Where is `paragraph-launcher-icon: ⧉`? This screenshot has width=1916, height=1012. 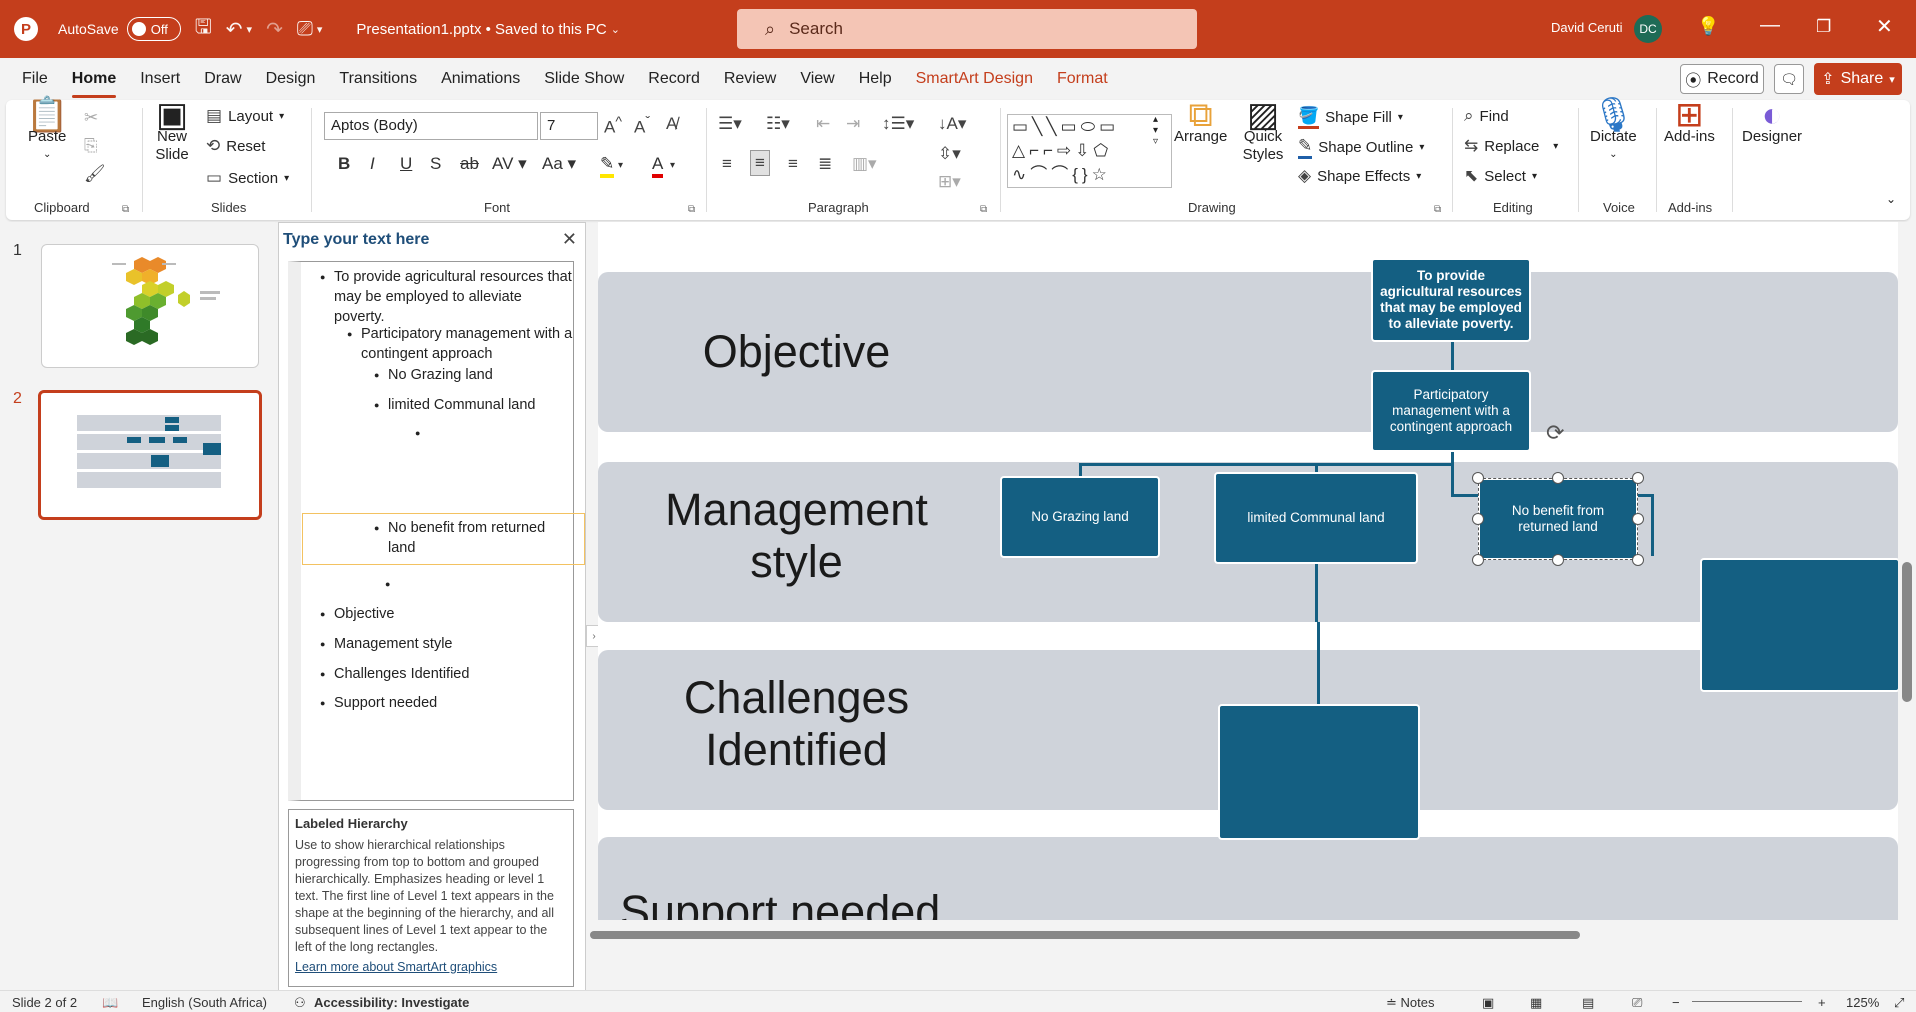 paragraph-launcher-icon: ⧉ is located at coordinates (983, 209).